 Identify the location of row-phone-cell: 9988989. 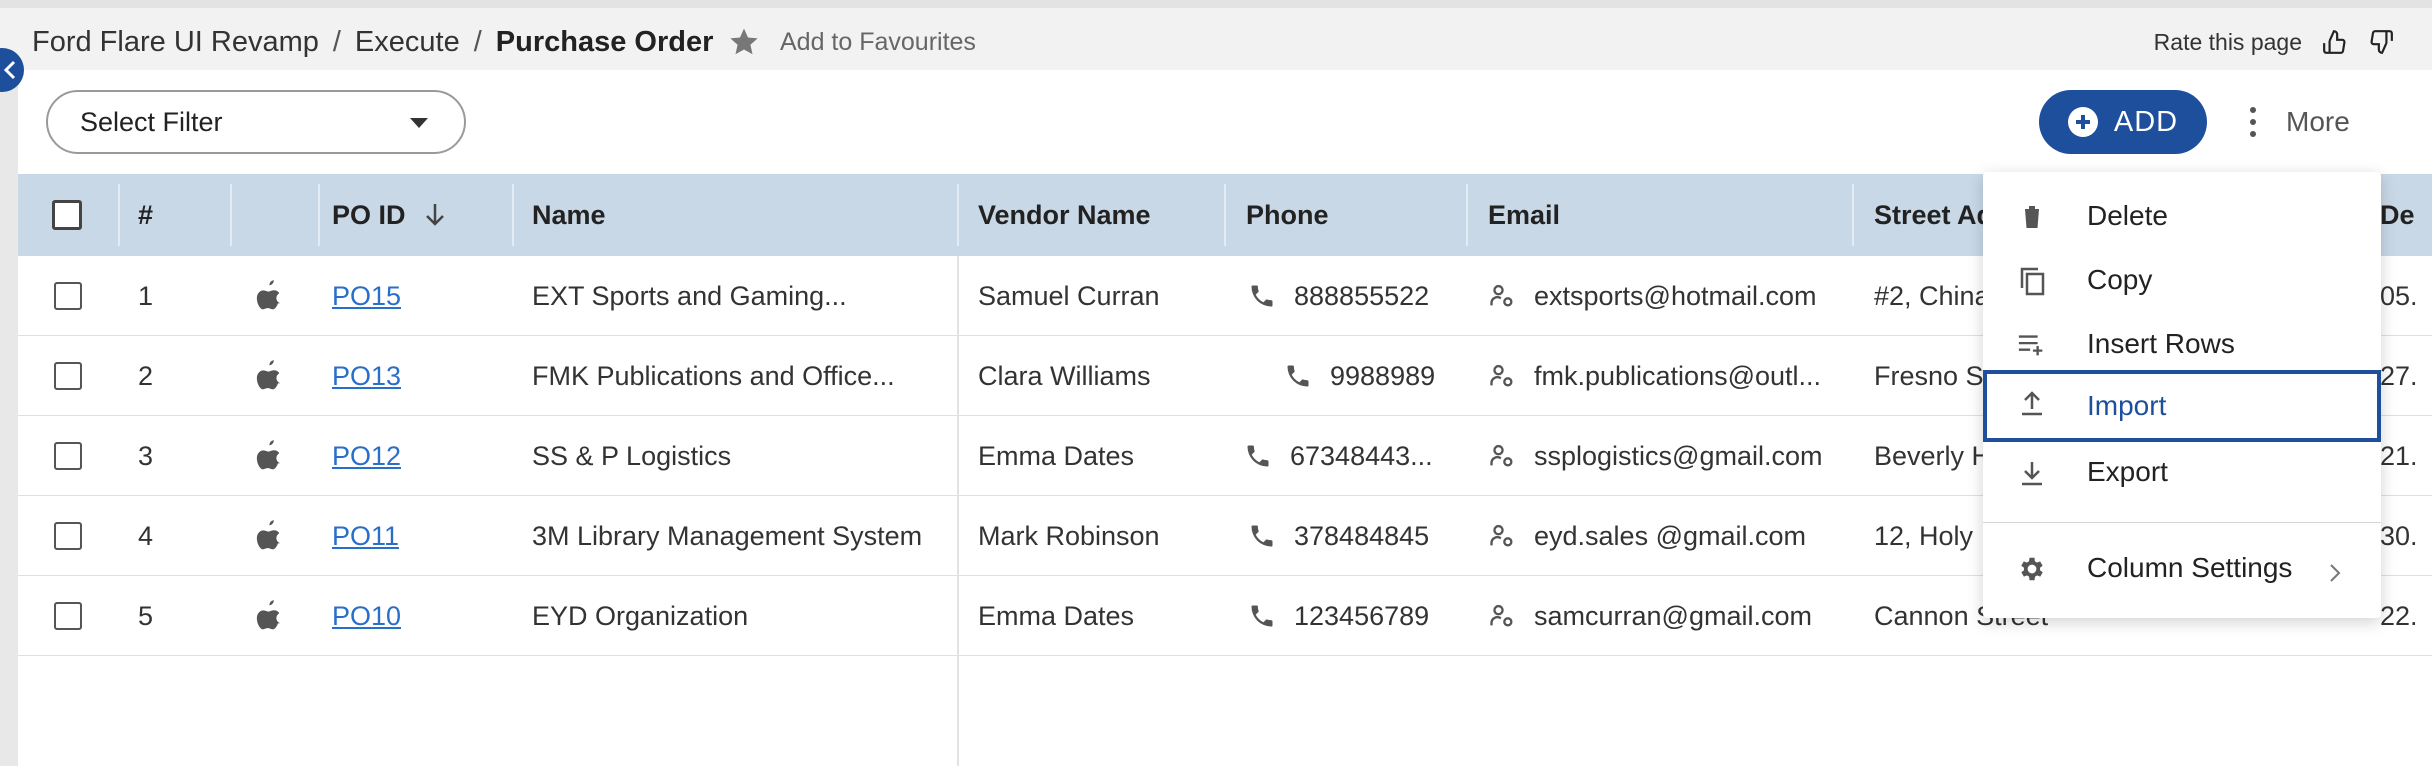
(1359, 376).